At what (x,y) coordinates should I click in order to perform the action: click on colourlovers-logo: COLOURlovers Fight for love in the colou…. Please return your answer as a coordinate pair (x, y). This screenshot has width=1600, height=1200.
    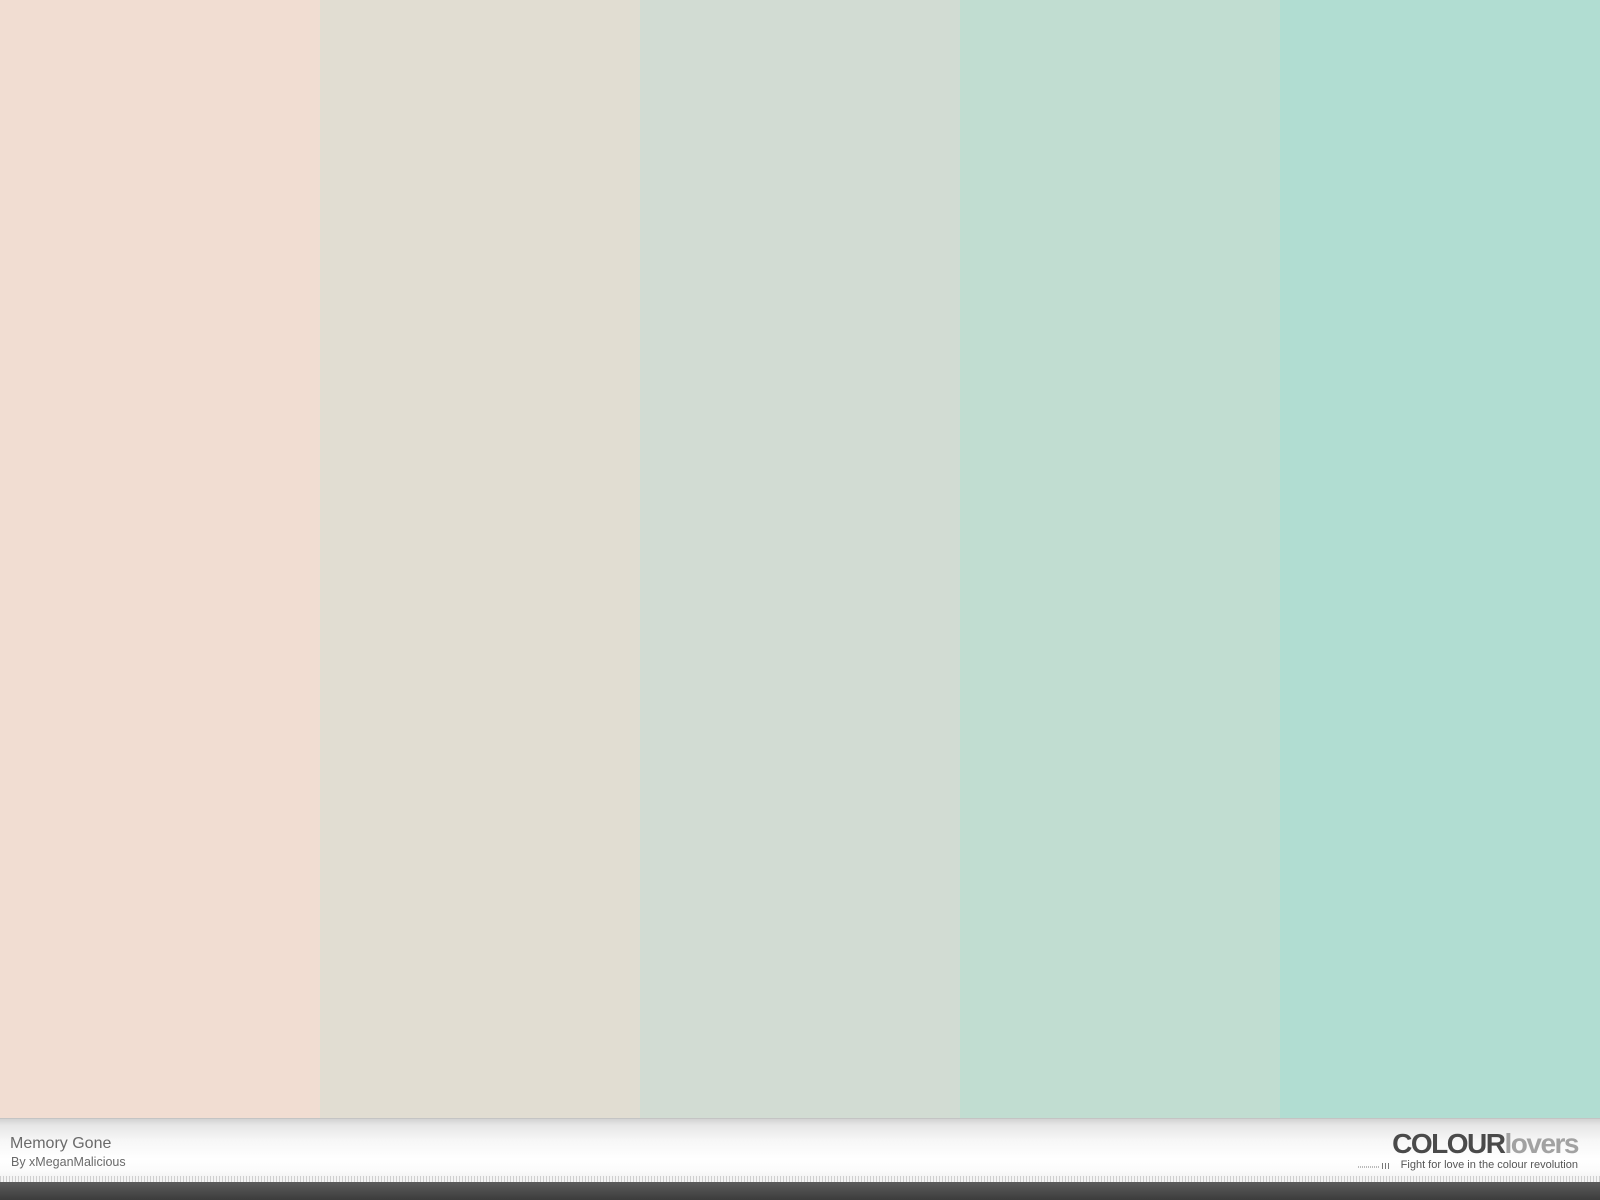
    Looking at the image, I should click on (1469, 1149).